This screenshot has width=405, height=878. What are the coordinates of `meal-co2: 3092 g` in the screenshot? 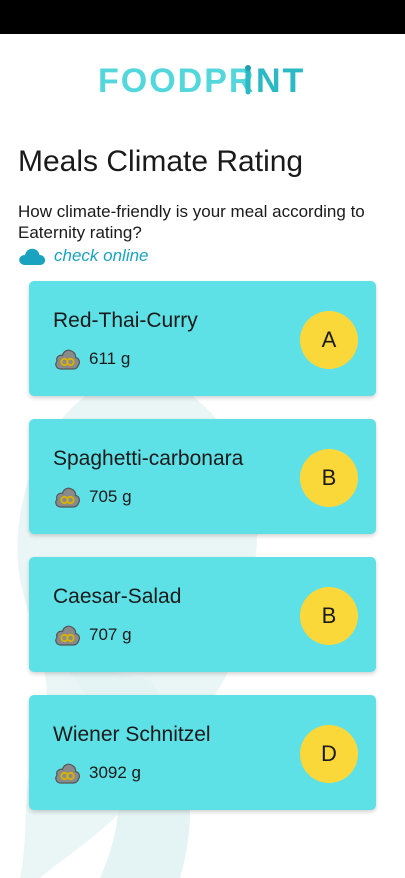 It's located at (97, 773).